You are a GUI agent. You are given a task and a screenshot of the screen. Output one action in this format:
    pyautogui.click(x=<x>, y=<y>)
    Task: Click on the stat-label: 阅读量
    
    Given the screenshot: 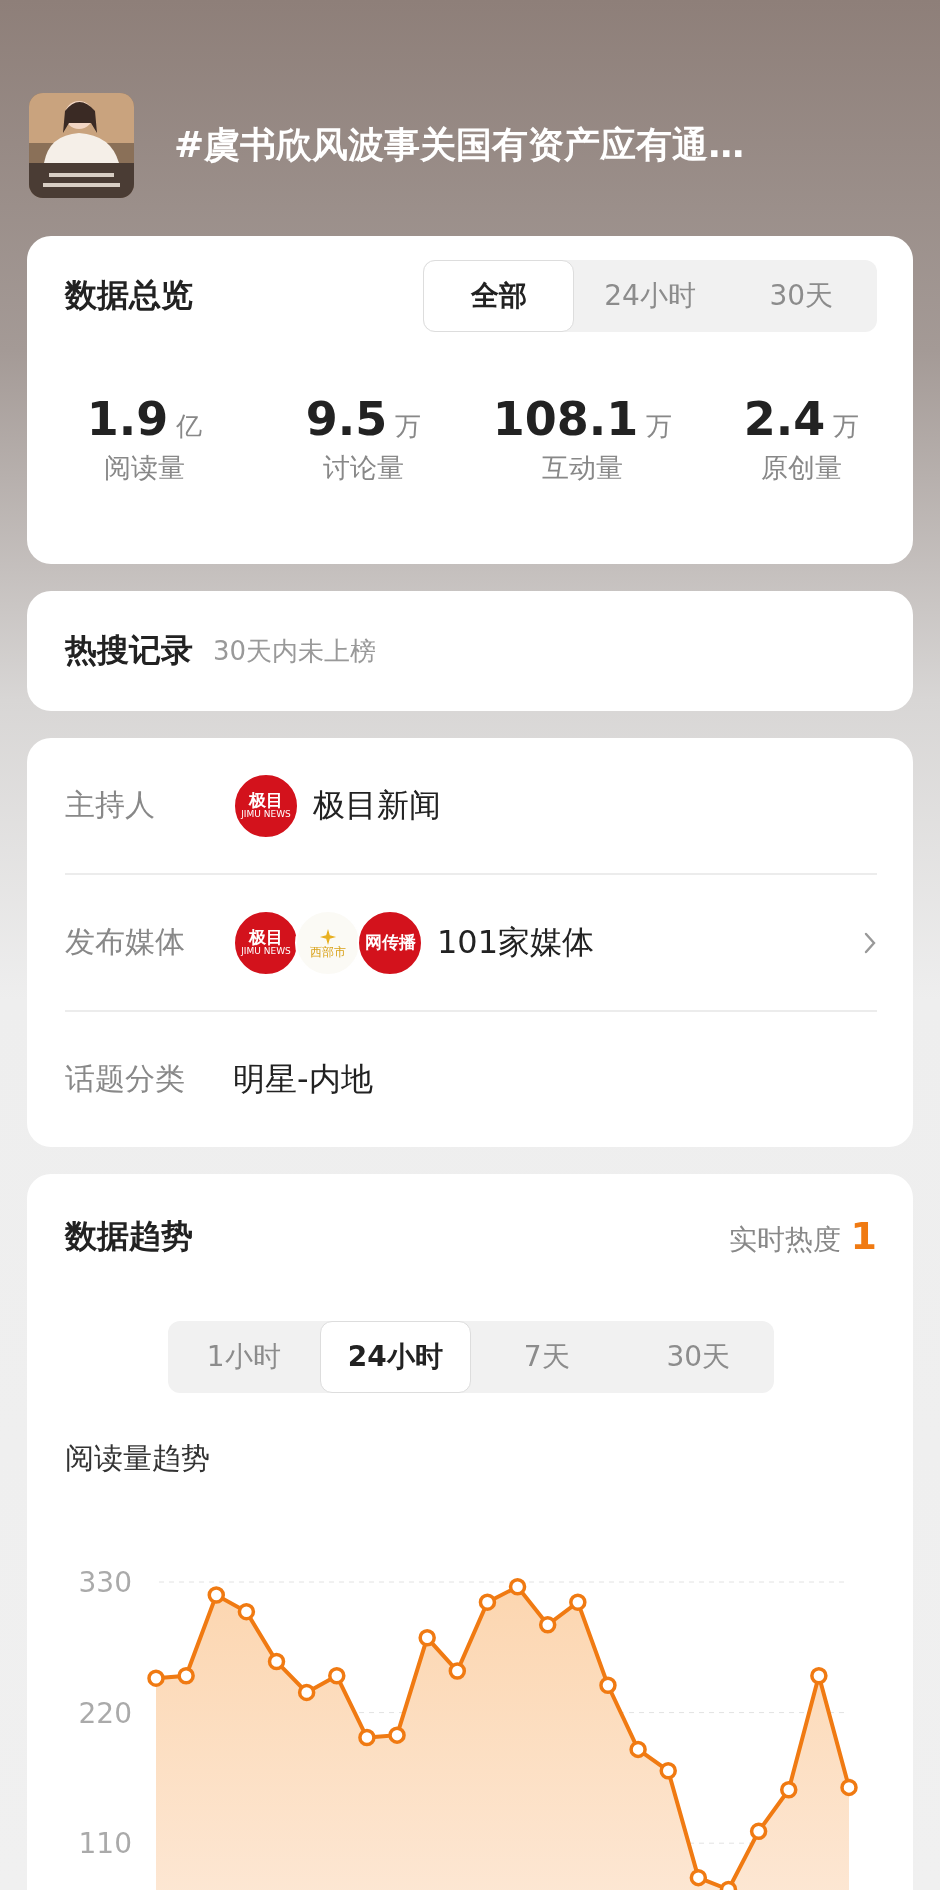 What is the action you would take?
    pyautogui.click(x=144, y=468)
    